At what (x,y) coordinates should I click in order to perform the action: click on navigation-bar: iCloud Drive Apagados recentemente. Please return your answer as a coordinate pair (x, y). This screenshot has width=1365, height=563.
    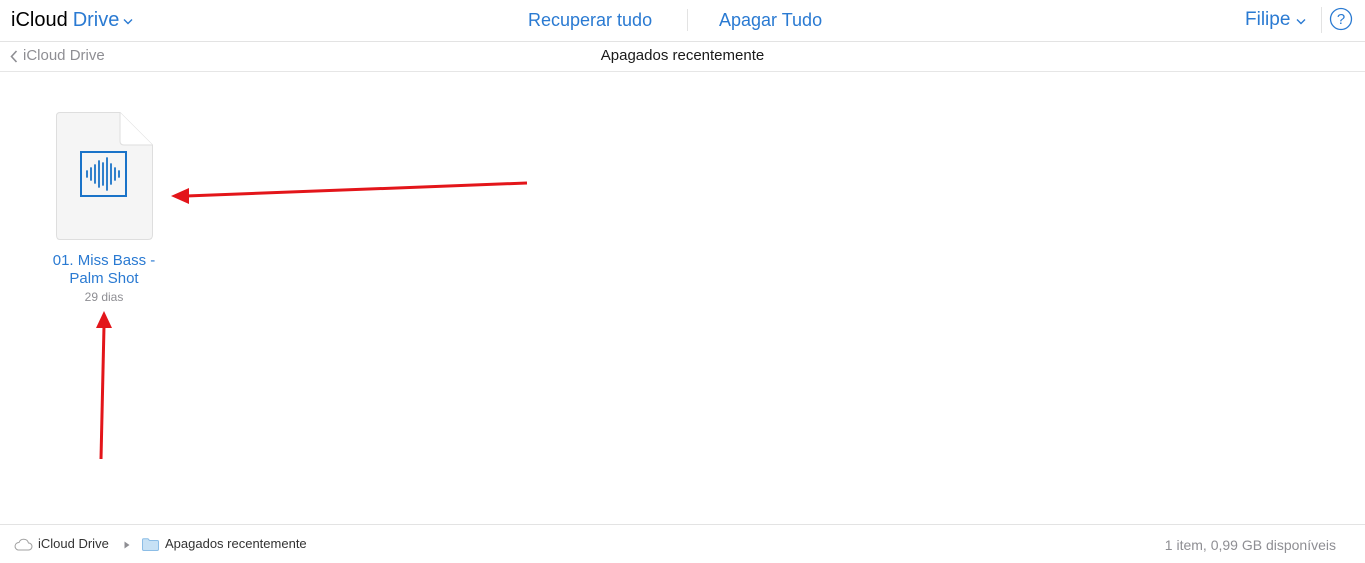
    Looking at the image, I should click on (682, 57).